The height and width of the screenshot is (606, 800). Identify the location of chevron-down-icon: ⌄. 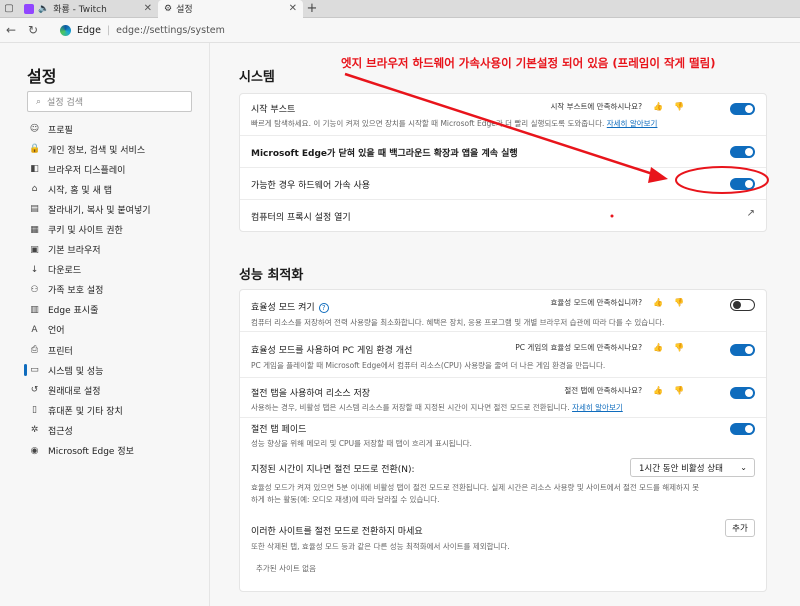
(743, 467).